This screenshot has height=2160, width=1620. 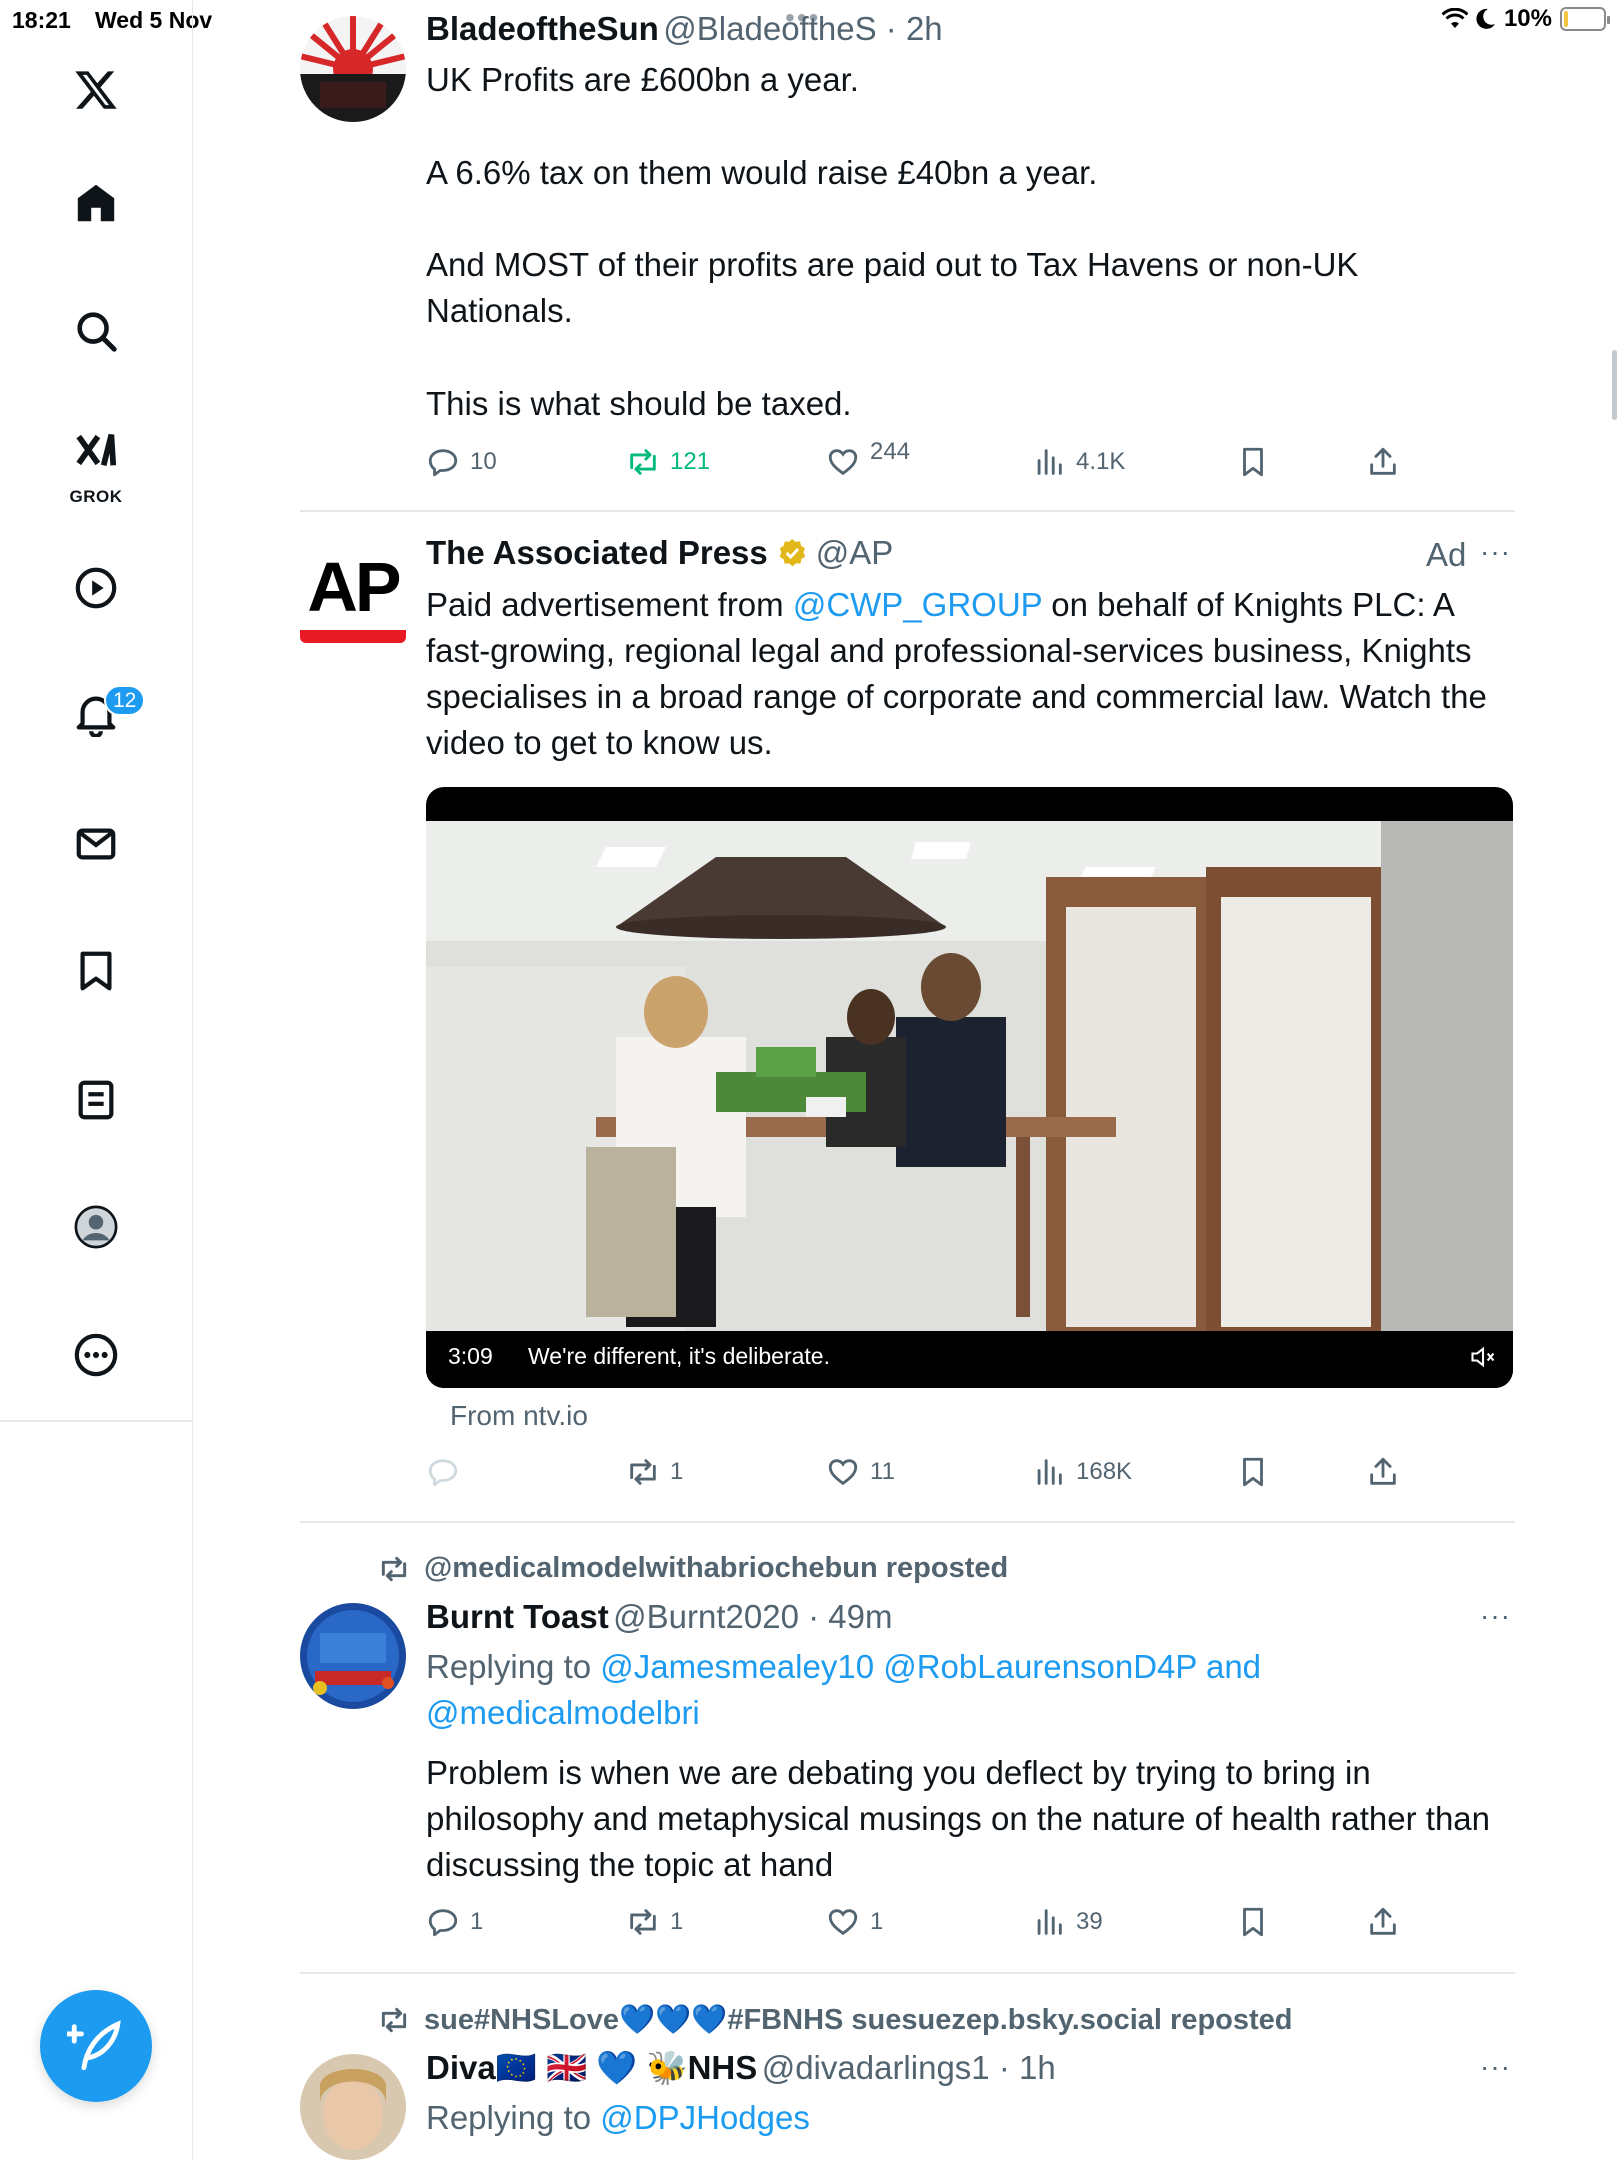 What do you see at coordinates (448, 1472) in the screenshot?
I see `reply-button` at bounding box center [448, 1472].